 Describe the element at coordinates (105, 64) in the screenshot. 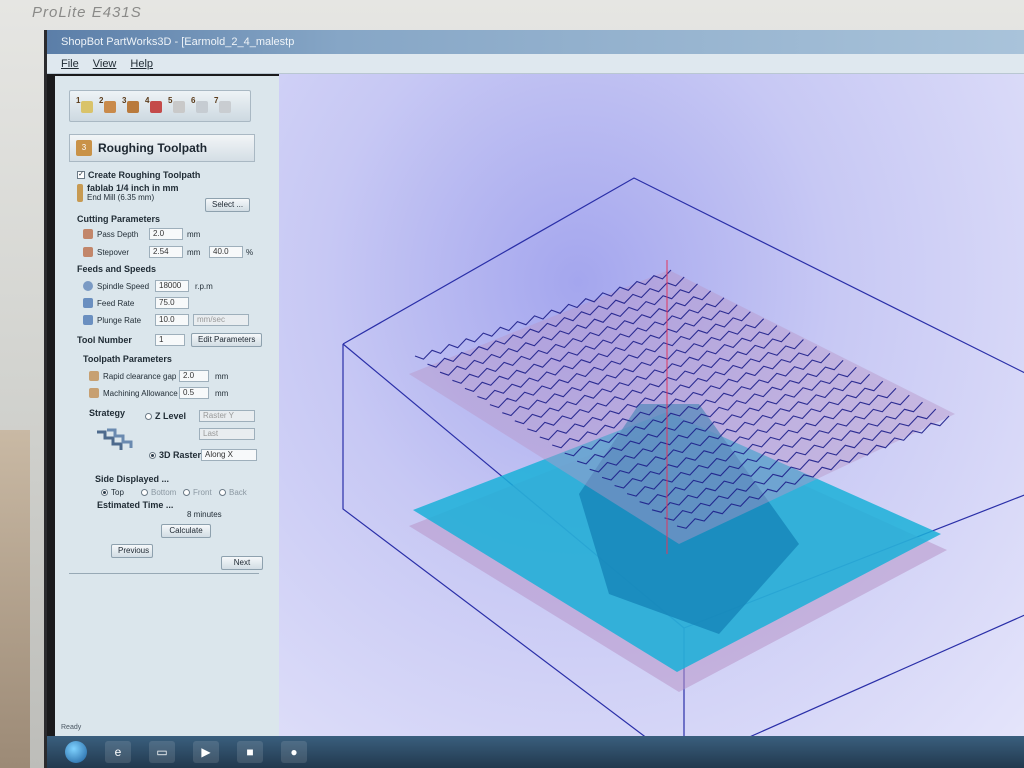

I see `menu-view: View` at that location.